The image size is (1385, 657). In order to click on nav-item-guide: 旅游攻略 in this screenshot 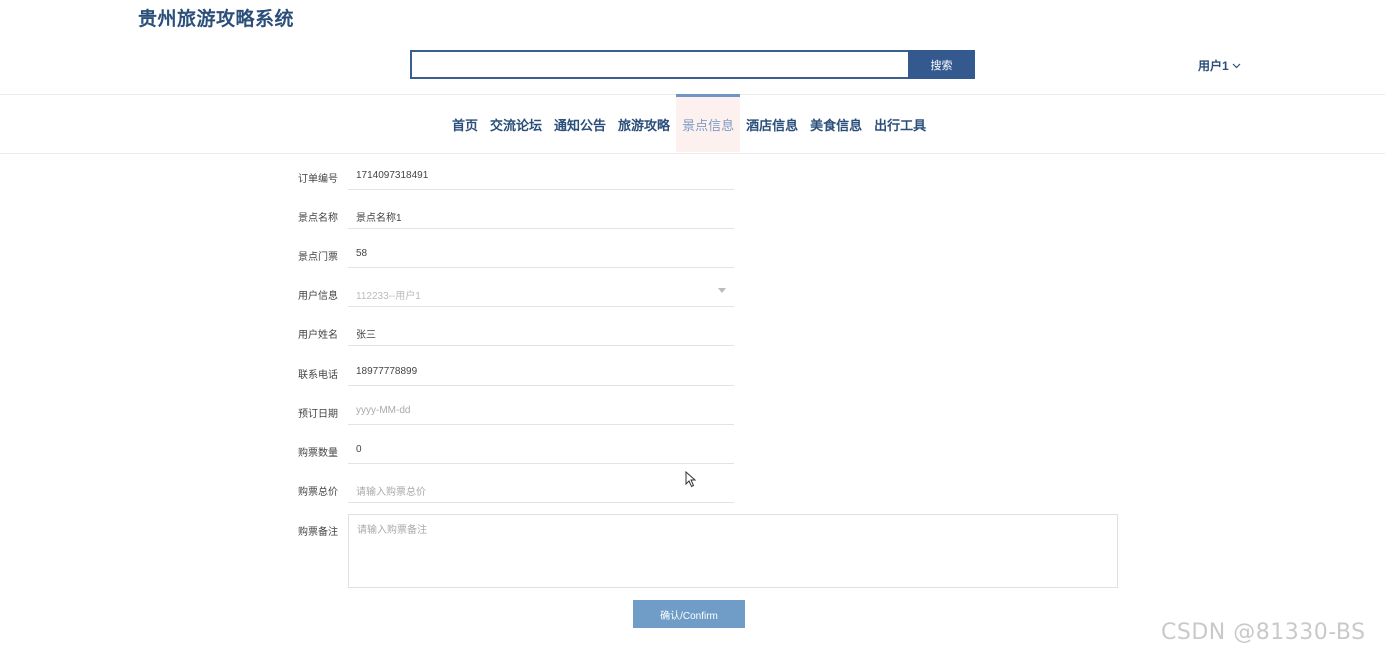, I will do `click(644, 123)`.